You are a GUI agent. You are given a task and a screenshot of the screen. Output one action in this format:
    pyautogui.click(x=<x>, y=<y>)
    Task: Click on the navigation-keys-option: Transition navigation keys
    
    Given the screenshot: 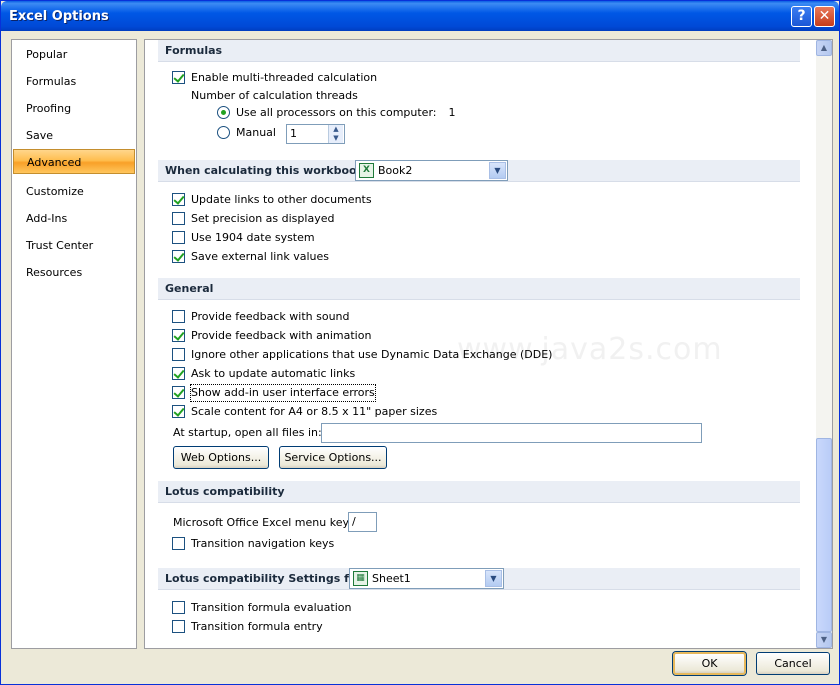 What is the action you would take?
    pyautogui.click(x=253, y=544)
    